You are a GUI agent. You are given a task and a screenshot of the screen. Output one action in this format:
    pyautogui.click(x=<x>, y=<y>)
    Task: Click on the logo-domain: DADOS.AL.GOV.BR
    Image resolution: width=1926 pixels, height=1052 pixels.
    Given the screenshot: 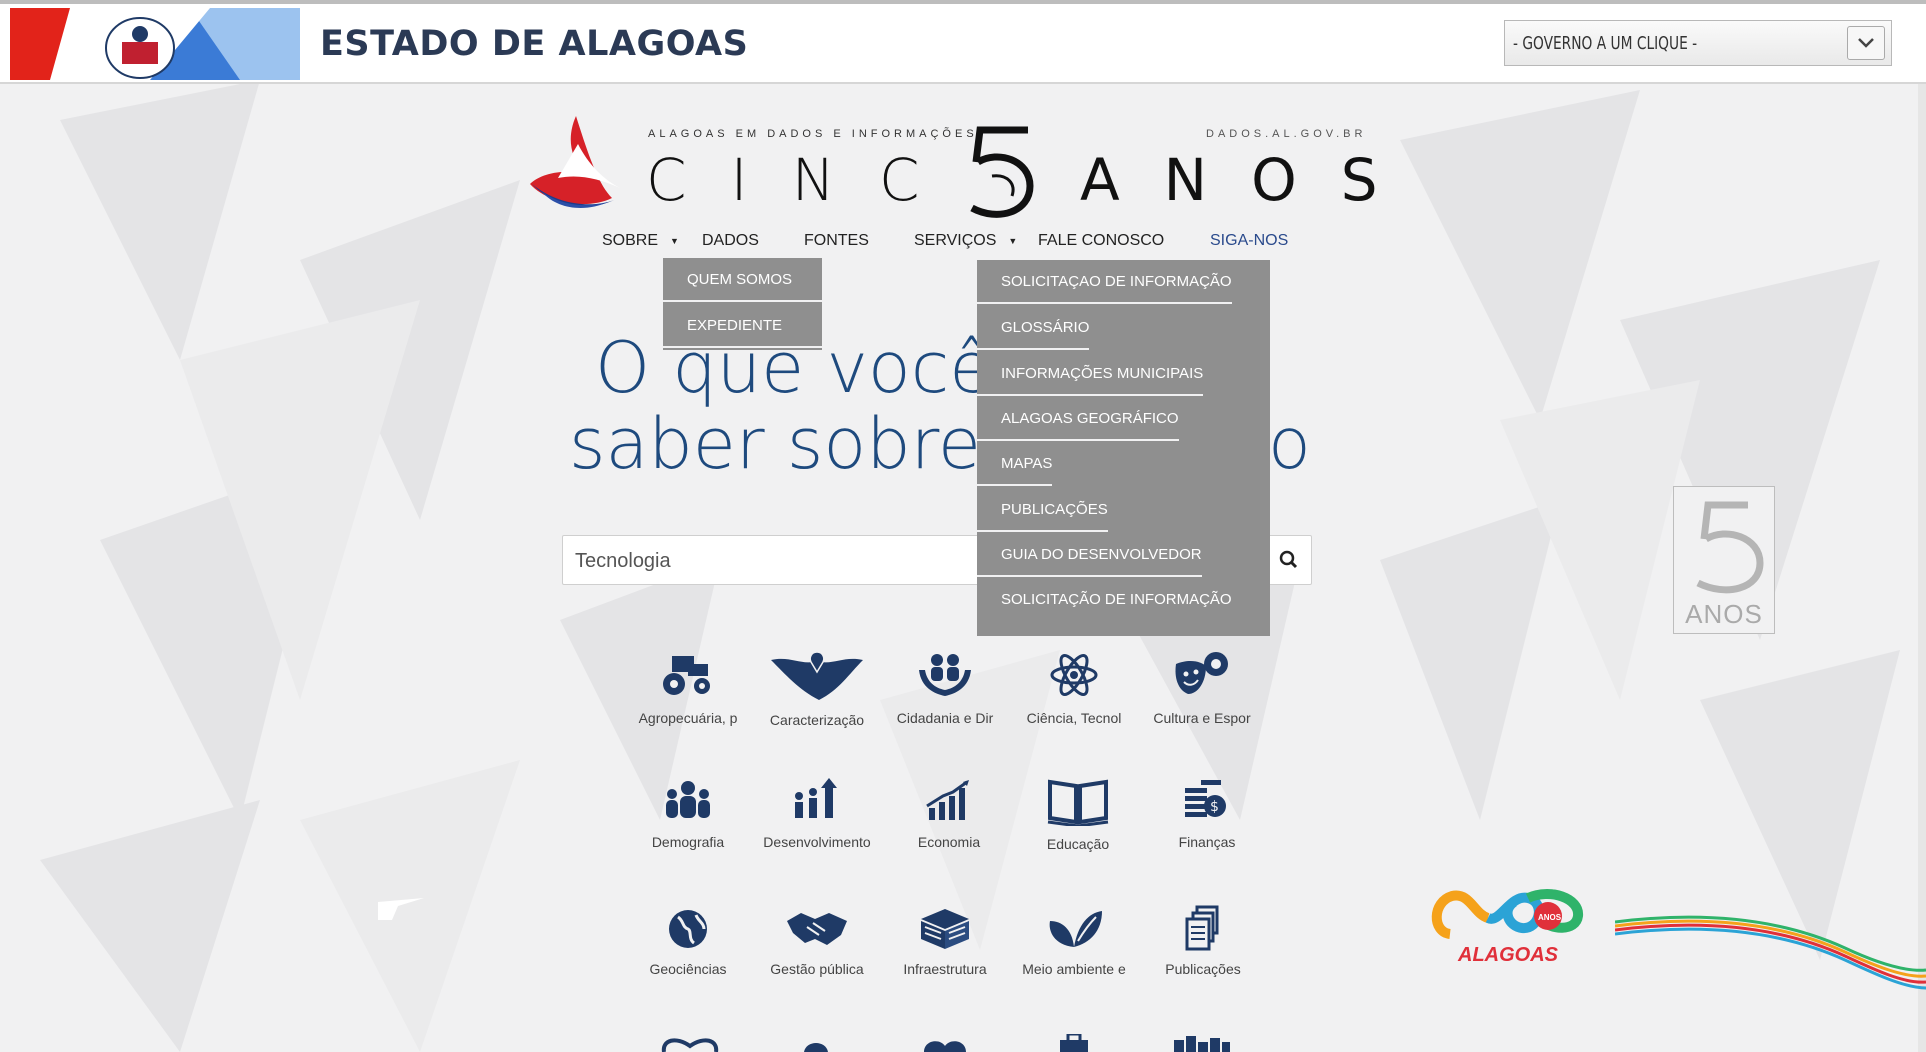 What is the action you would take?
    pyautogui.click(x=1286, y=134)
    